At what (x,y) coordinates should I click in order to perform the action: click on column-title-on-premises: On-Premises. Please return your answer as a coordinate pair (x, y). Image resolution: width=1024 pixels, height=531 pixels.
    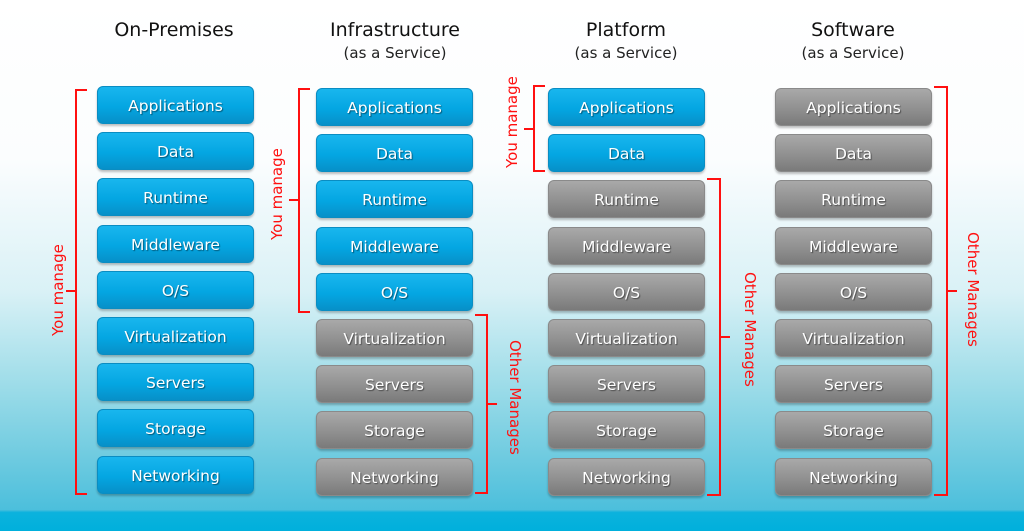
    Looking at the image, I should click on (174, 30).